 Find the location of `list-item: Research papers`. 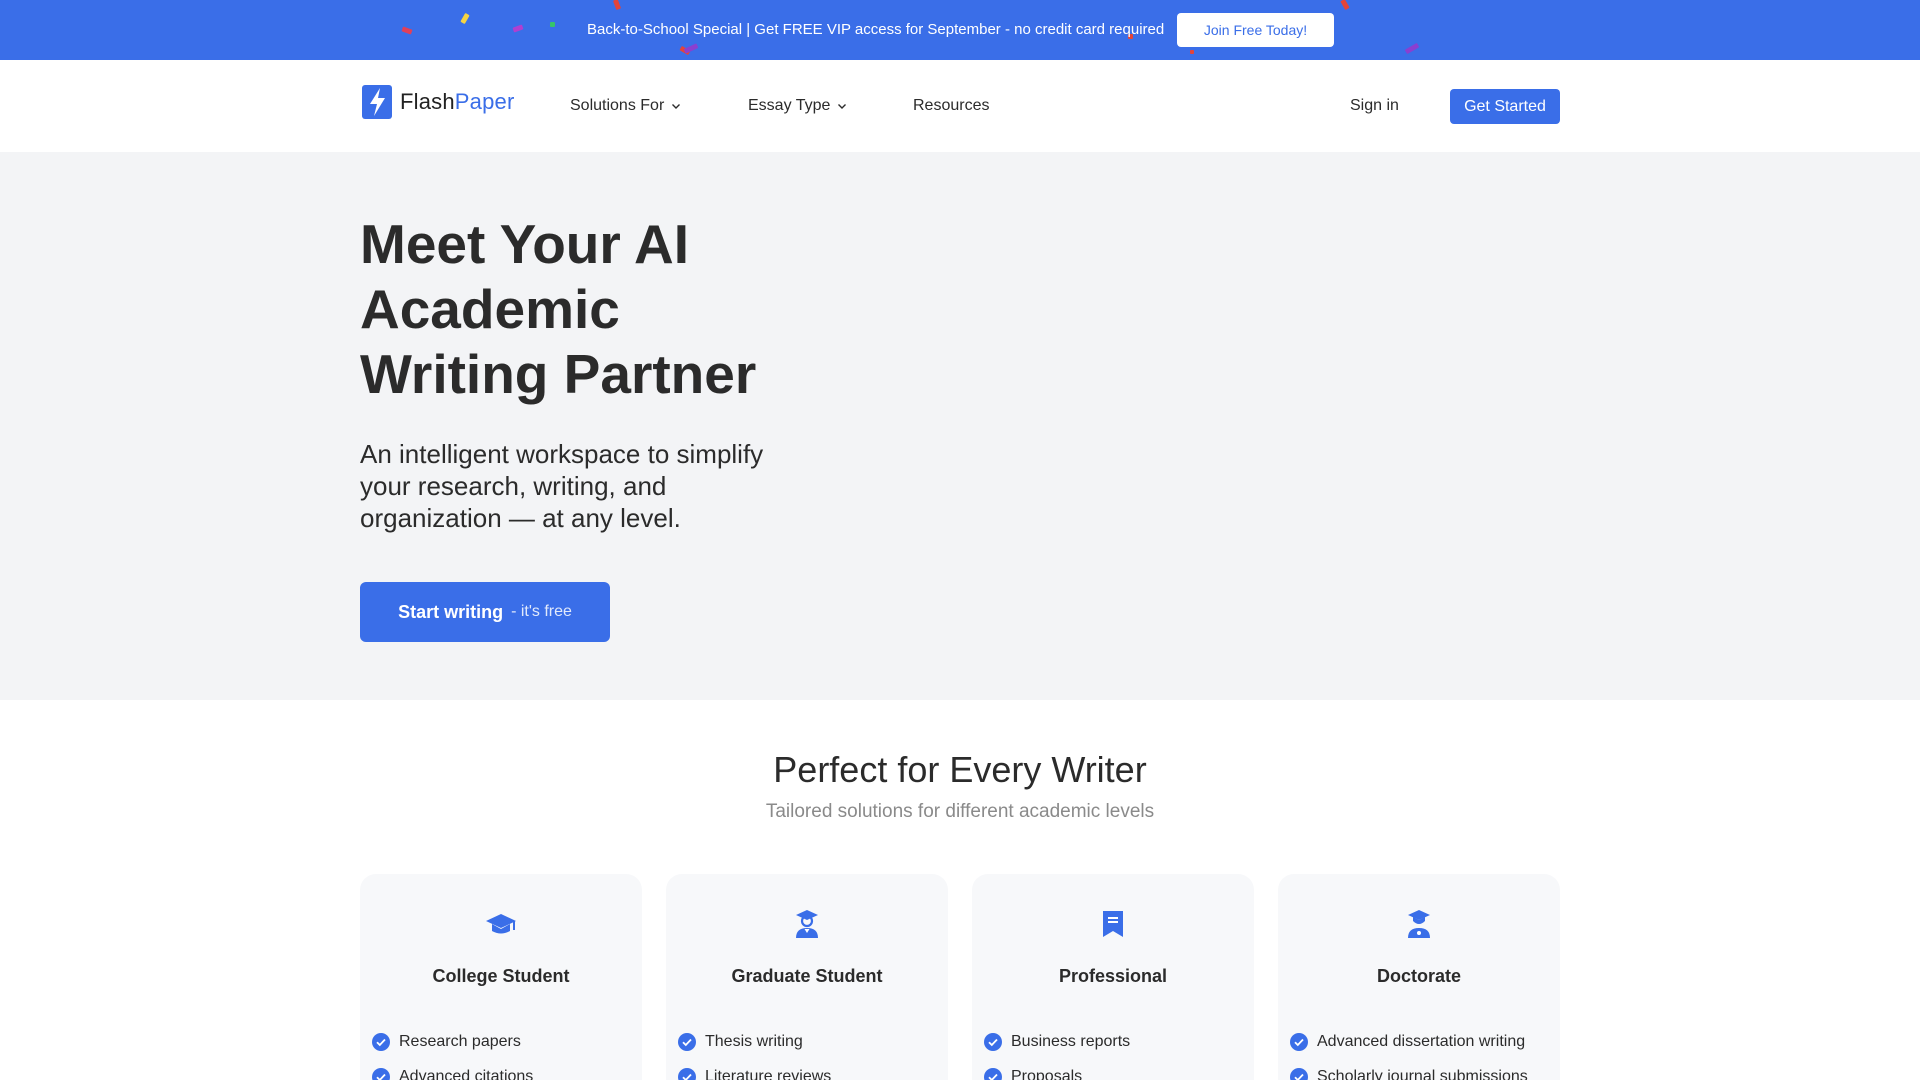

list-item: Research papers is located at coordinates (452, 1041).